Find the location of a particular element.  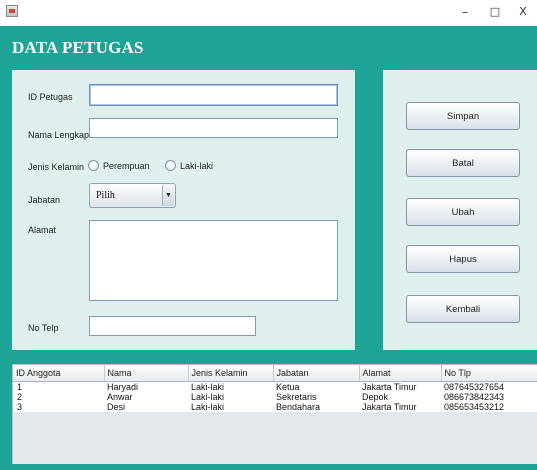

table-cell: Haryadi is located at coordinates (146, 386).